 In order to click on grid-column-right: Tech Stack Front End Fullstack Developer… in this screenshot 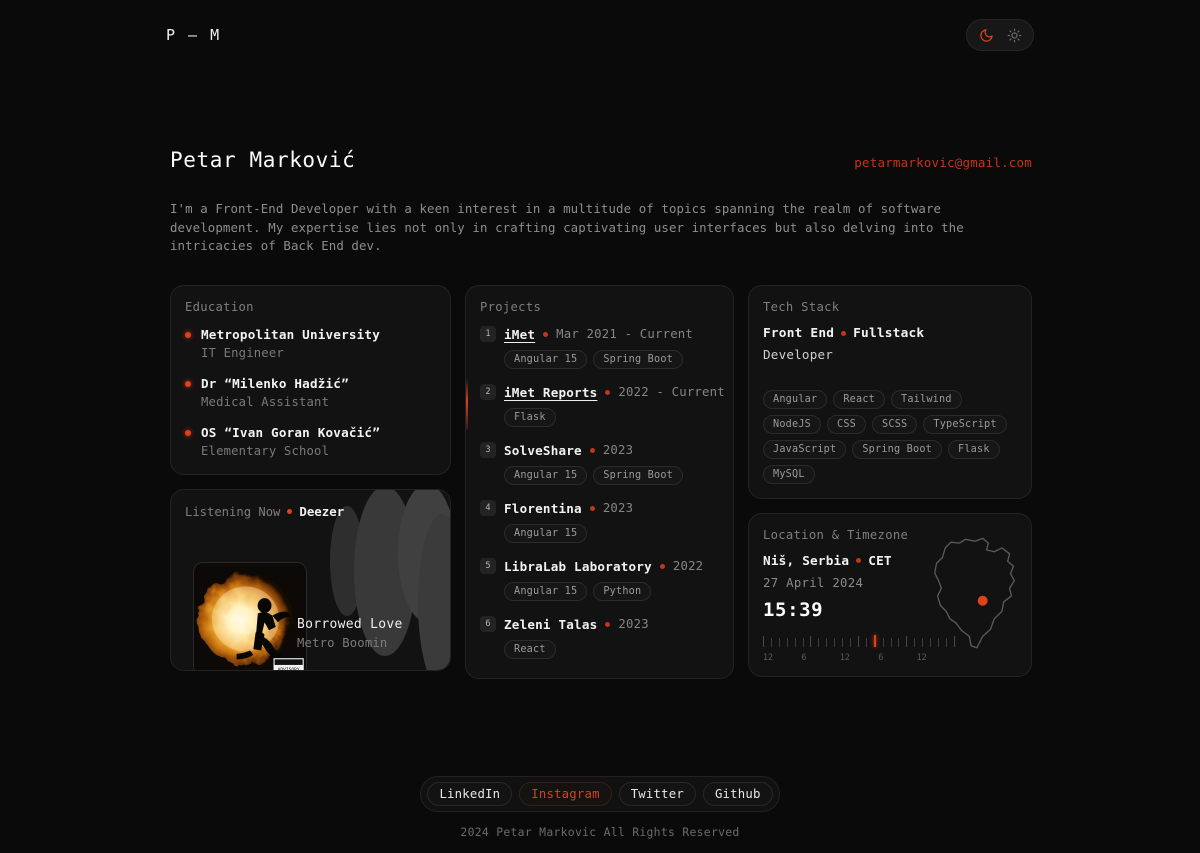, I will do `click(890, 482)`.